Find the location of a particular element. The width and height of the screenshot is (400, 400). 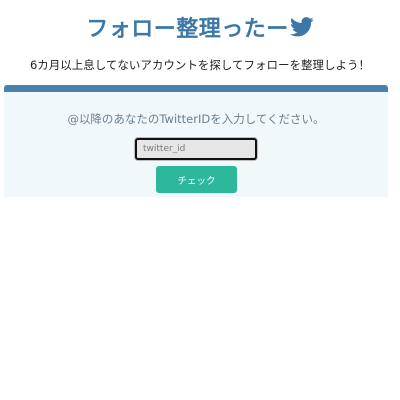

header: フォロー整理ったー is located at coordinates (200, 27).